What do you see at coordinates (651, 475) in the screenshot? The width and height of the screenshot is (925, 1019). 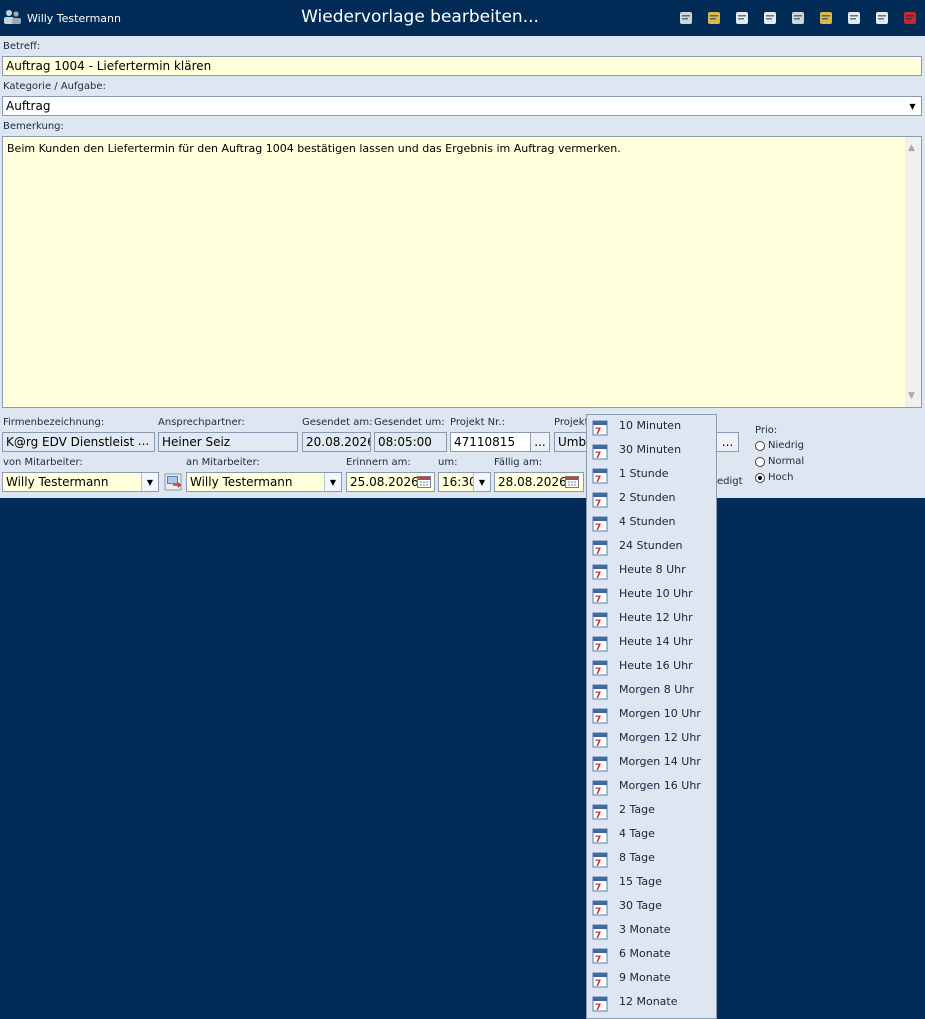 I see `dropdown-item: 7 1 Stunde` at bounding box center [651, 475].